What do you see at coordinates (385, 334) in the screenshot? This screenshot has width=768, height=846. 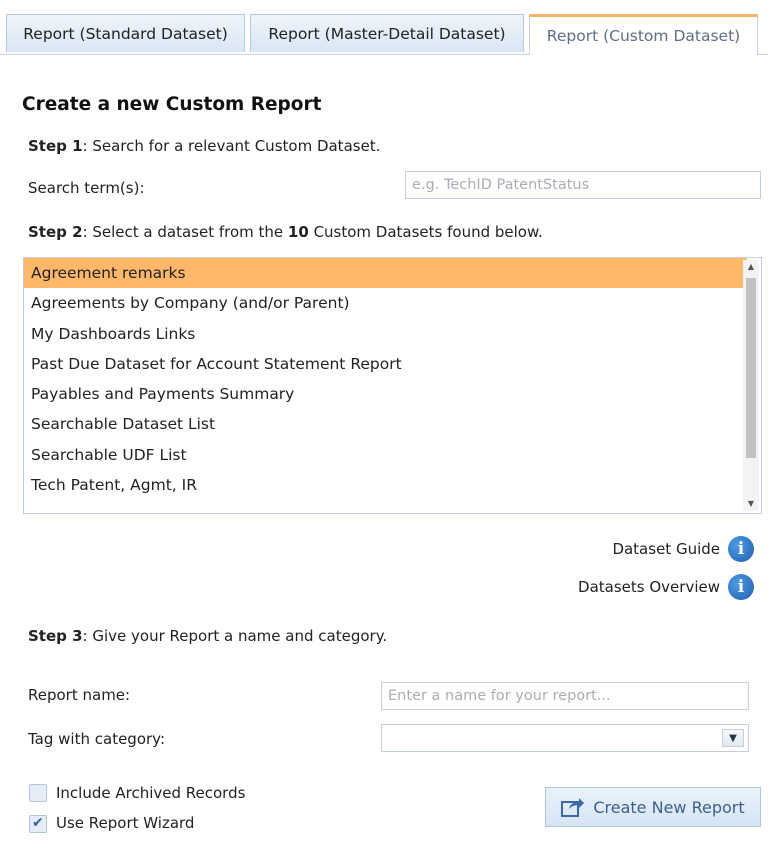 I see `list-item: My Dashboards Links` at bounding box center [385, 334].